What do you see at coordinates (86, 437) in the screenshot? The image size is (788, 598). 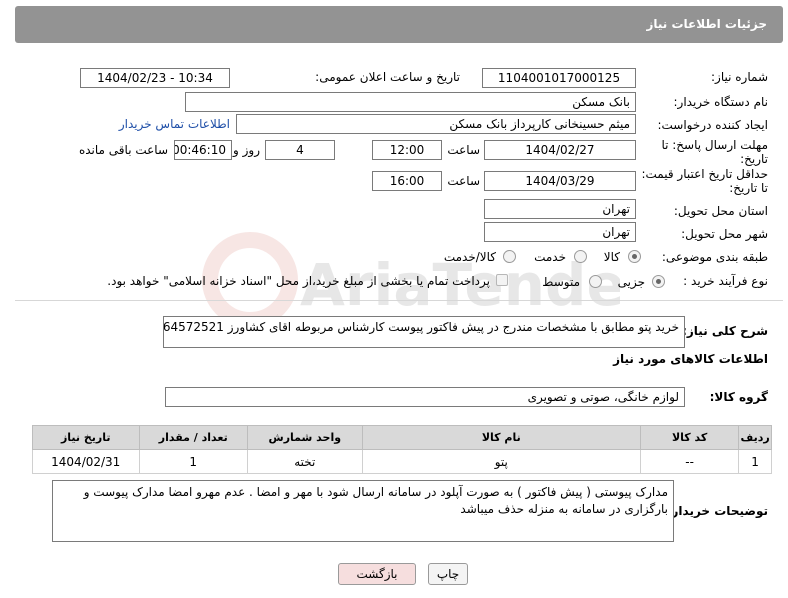 I see `col-date: تاریخ نیاز` at bounding box center [86, 437].